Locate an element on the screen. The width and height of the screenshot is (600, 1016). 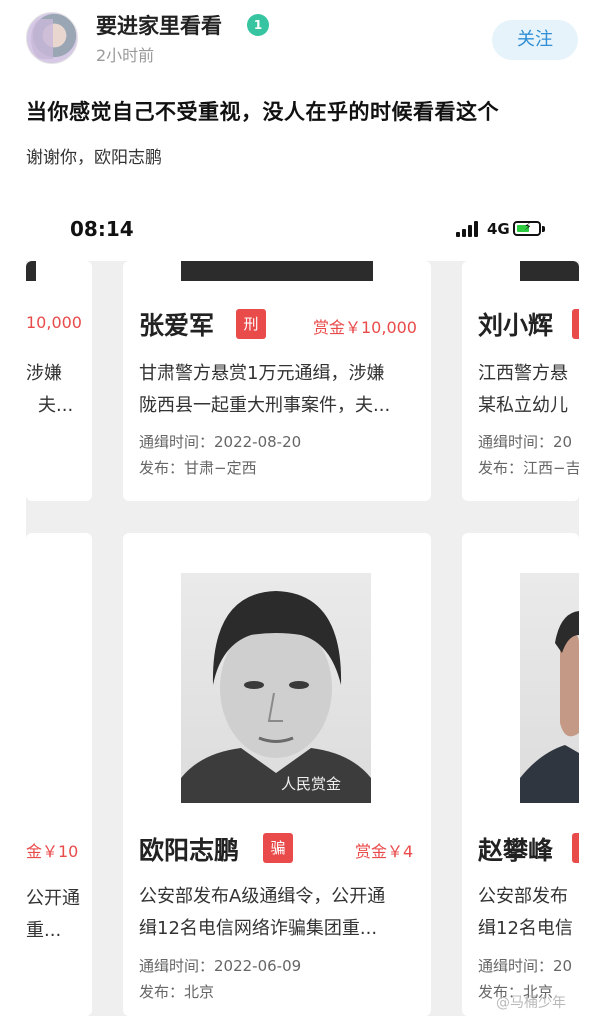
battery-icon: ⚡ is located at coordinates (527, 228).